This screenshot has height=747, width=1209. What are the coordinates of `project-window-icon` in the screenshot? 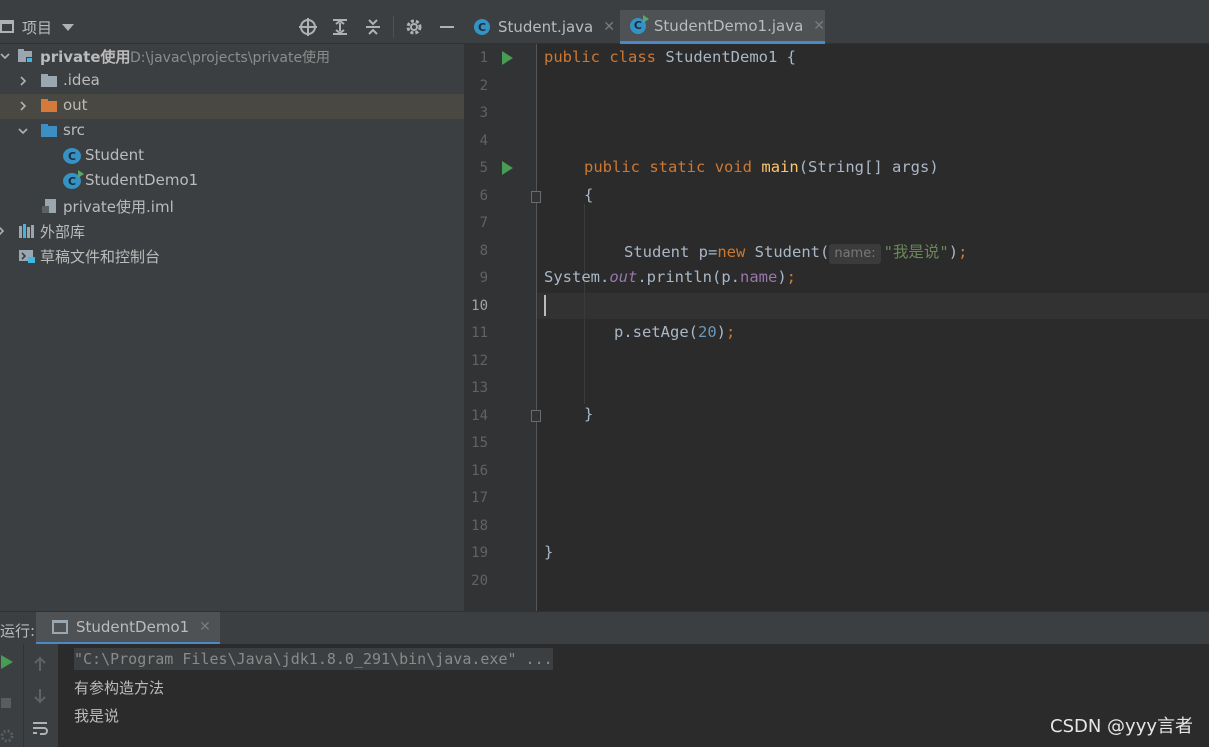 It's located at (7, 26).